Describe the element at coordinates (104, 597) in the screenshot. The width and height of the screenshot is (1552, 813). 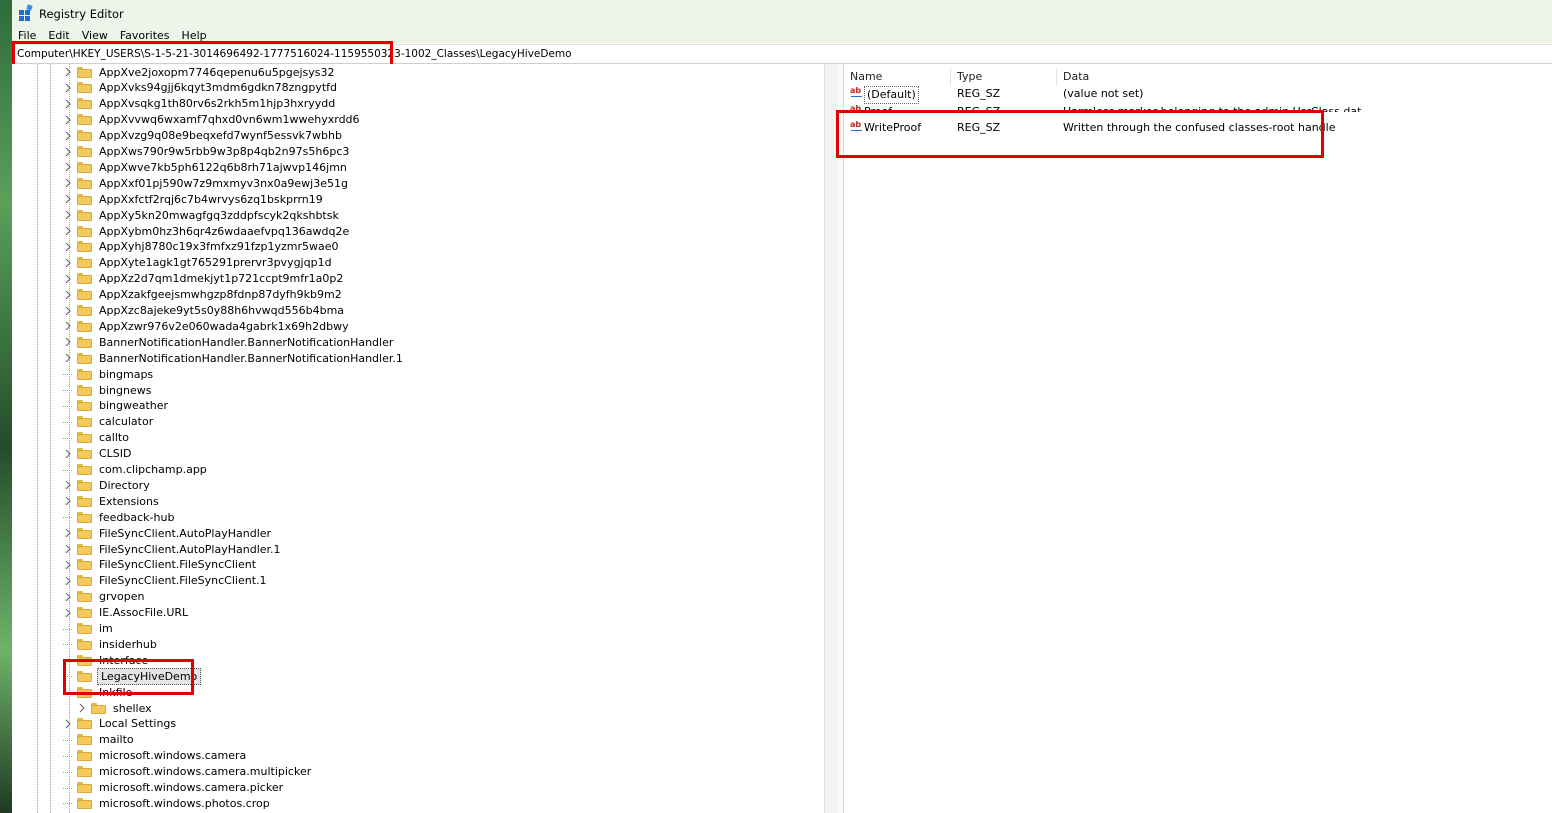
I see `tree-item: grvopen` at that location.